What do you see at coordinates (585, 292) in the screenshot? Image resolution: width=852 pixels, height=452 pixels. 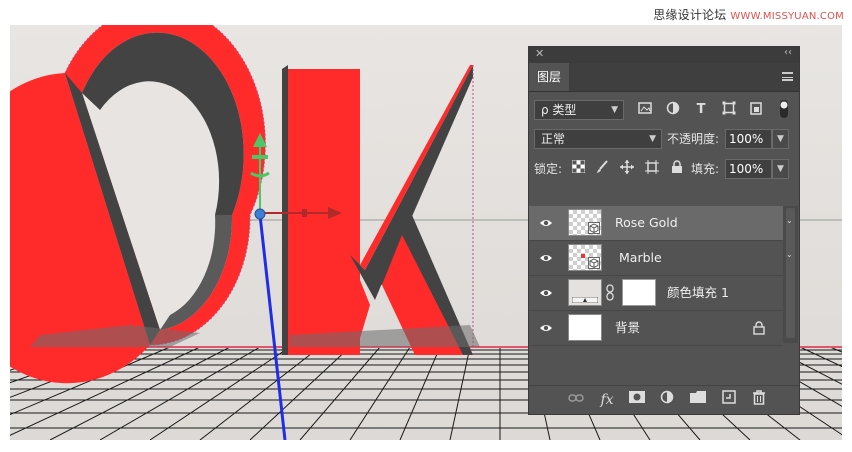 I see `fill-color-thumbnail` at bounding box center [585, 292].